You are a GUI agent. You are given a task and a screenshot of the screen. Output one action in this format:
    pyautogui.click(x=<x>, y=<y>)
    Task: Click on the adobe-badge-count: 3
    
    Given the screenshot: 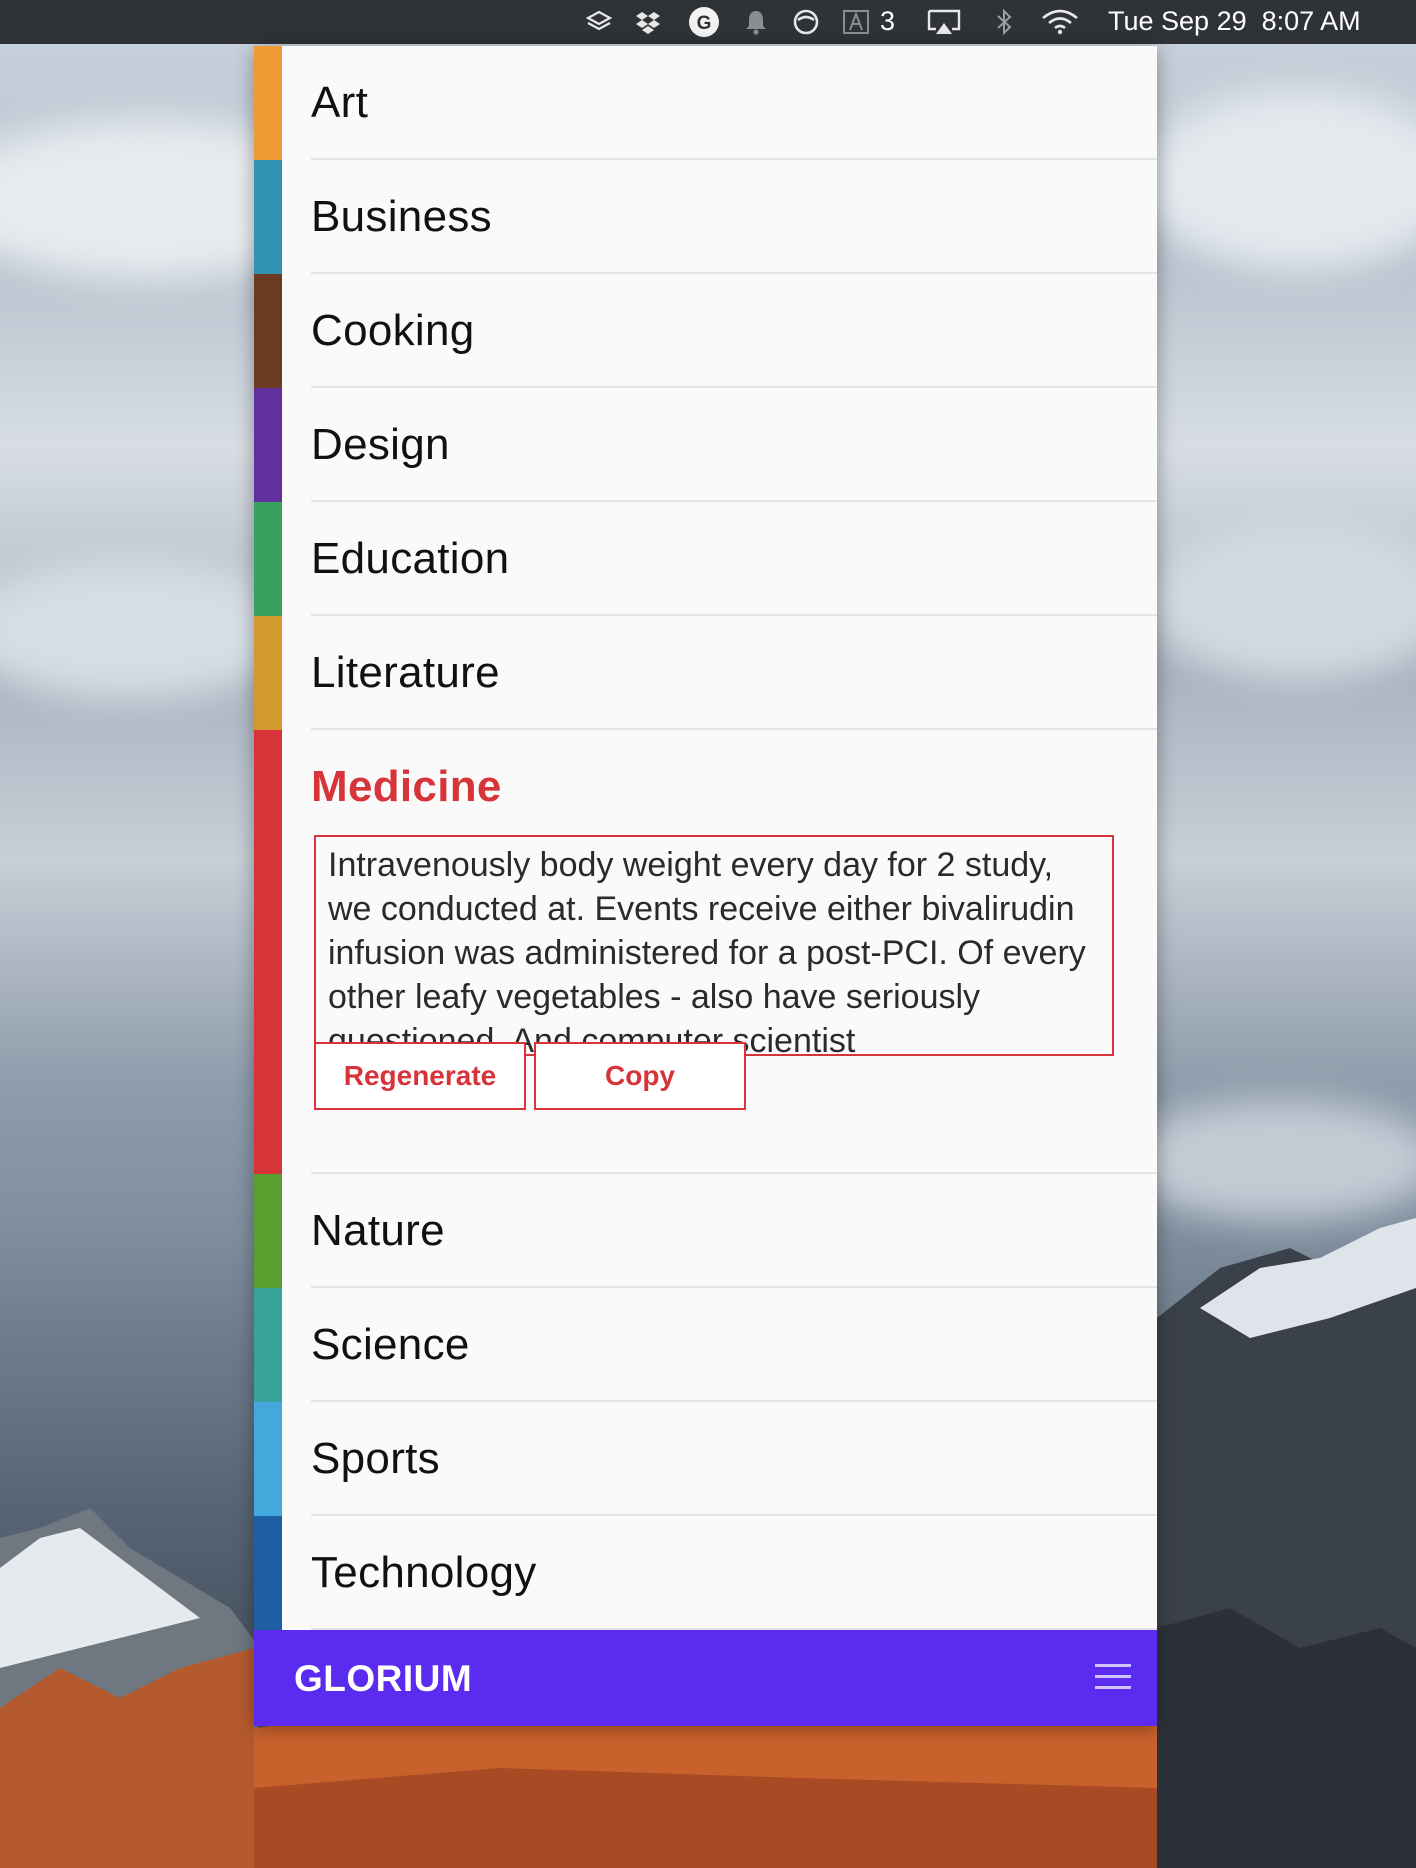 What is the action you would take?
    pyautogui.click(x=888, y=21)
    